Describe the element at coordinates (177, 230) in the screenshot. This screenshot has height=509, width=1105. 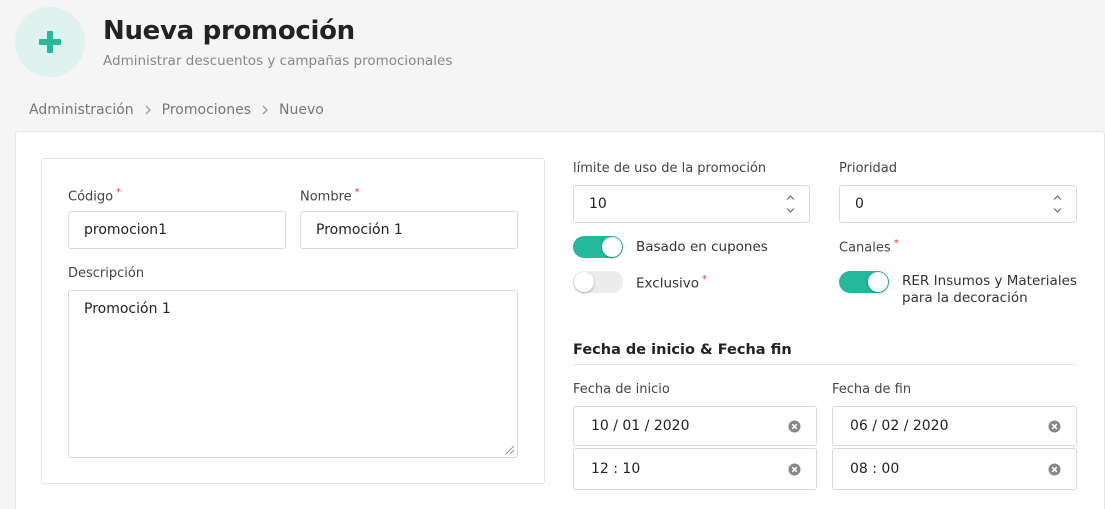
I see `codigo-input: promocion1` at that location.